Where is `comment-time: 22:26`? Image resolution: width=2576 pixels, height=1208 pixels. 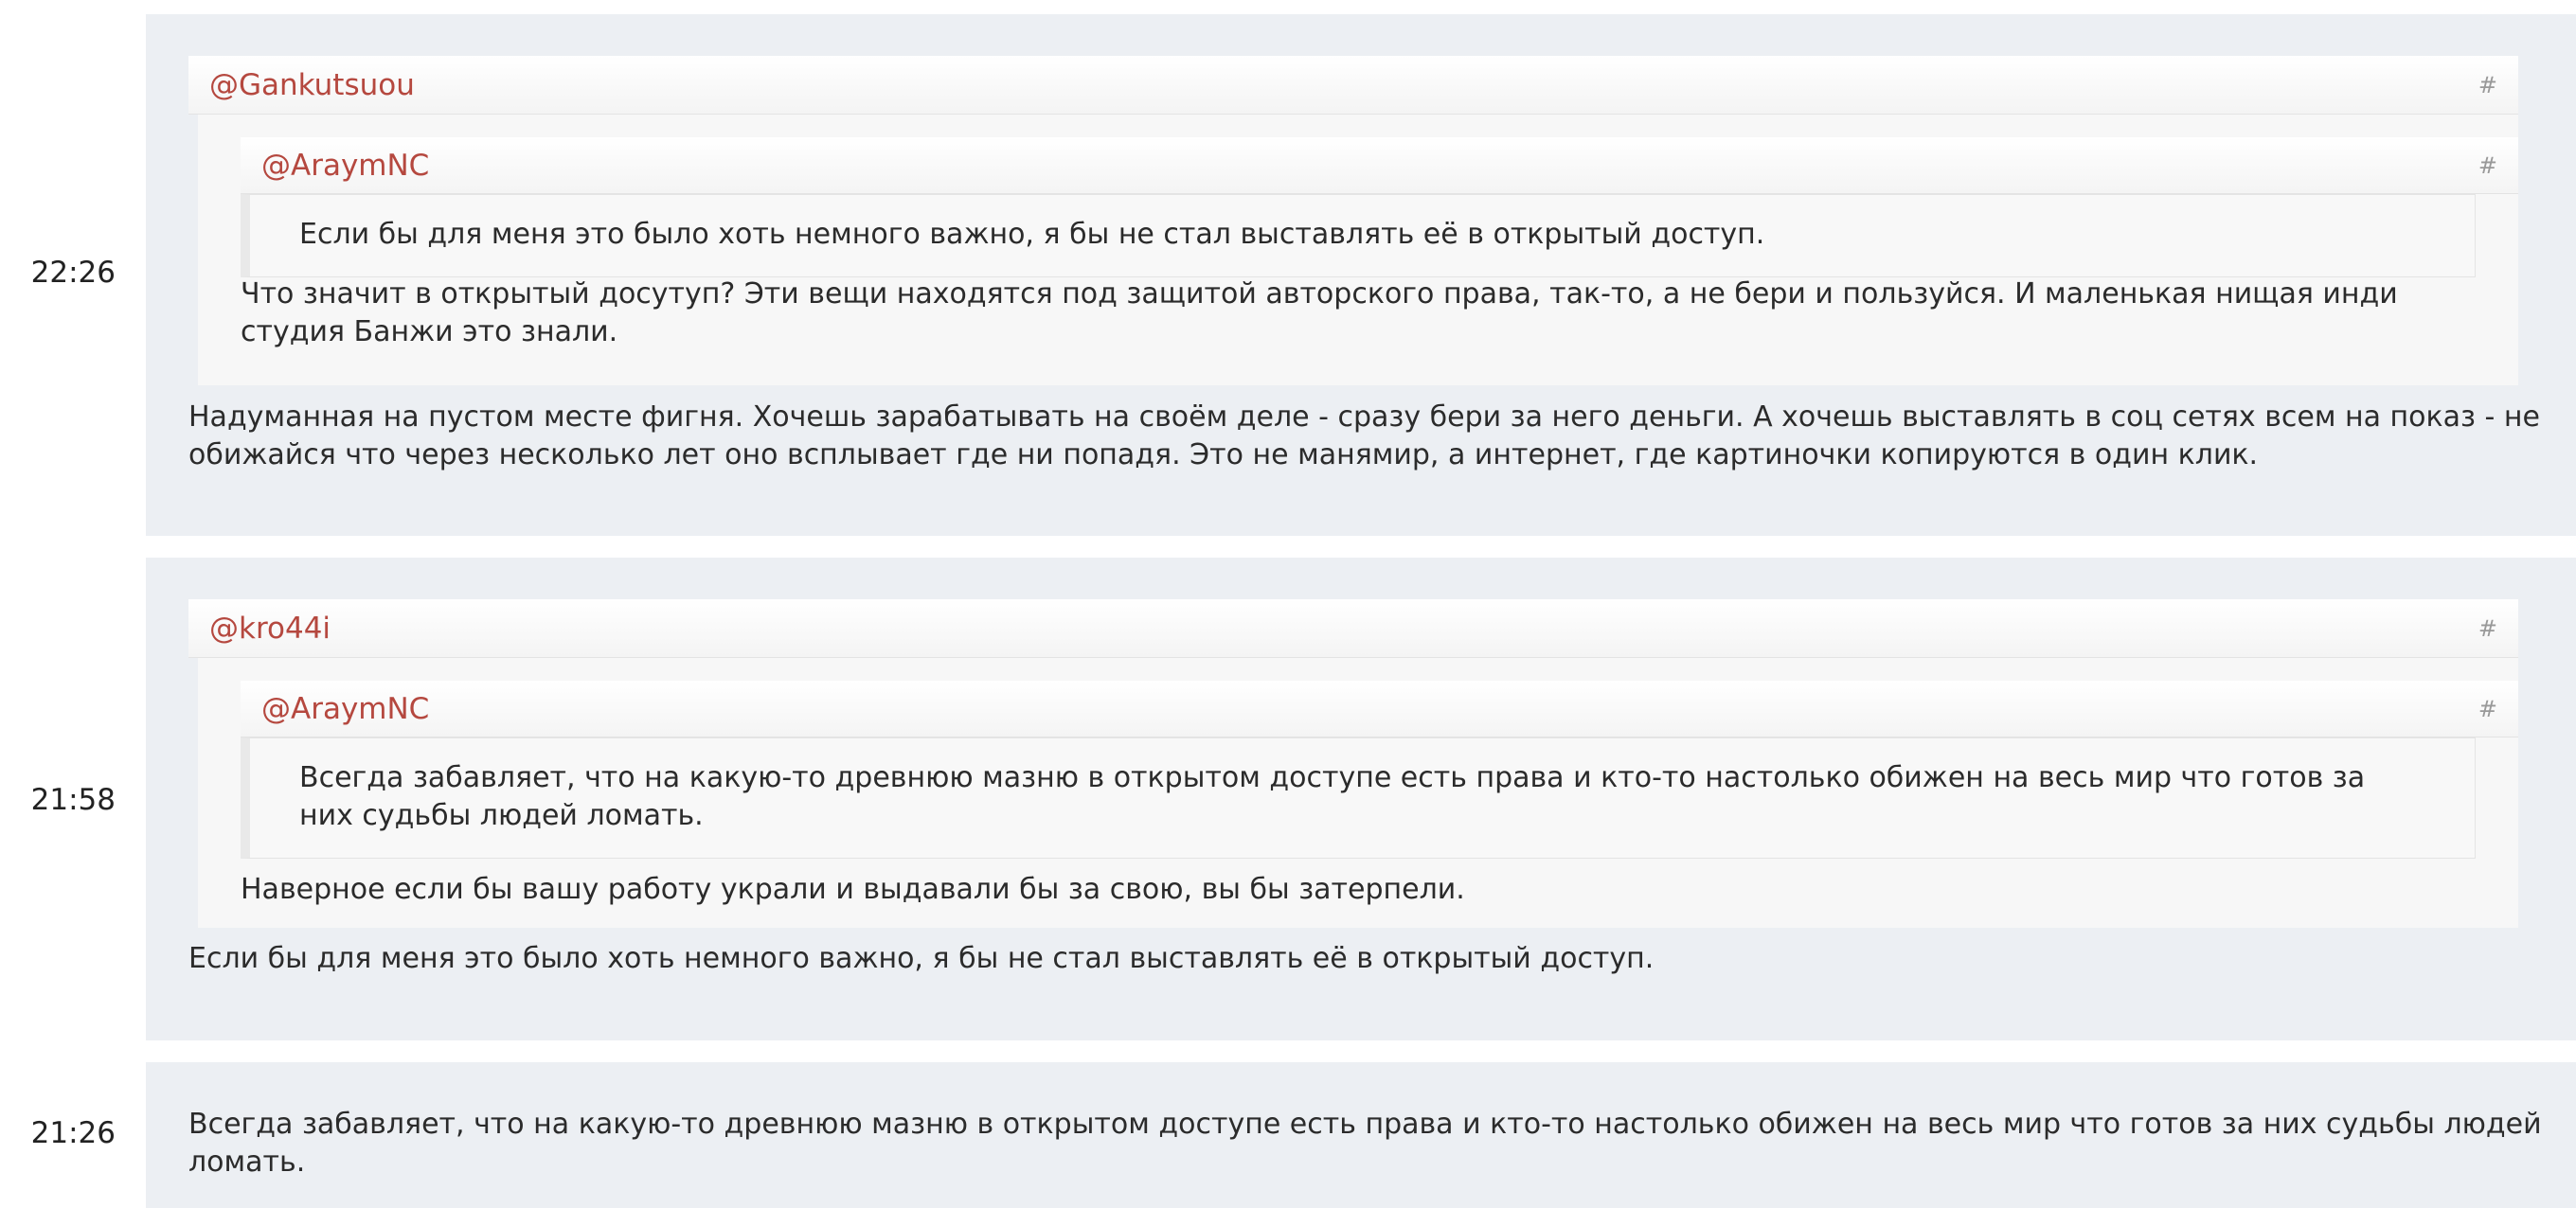 comment-time: 22:26 is located at coordinates (73, 273).